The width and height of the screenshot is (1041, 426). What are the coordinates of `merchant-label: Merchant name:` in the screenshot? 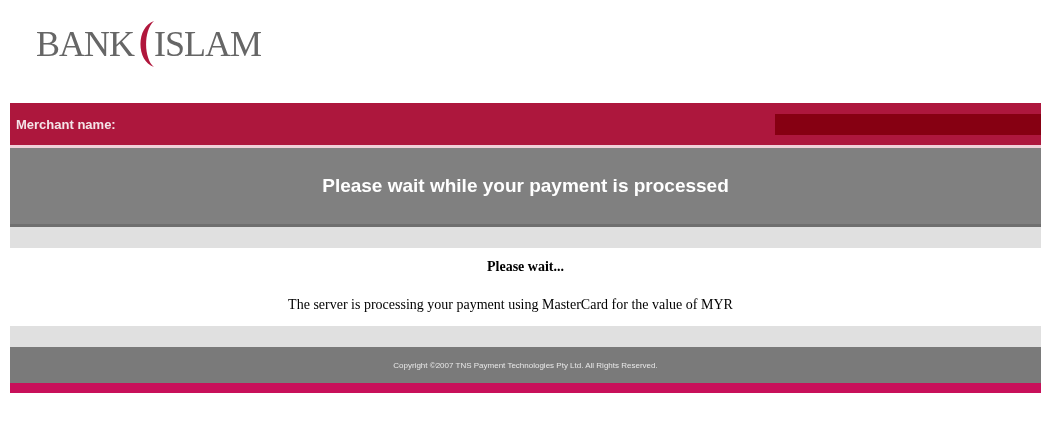 It's located at (65, 124).